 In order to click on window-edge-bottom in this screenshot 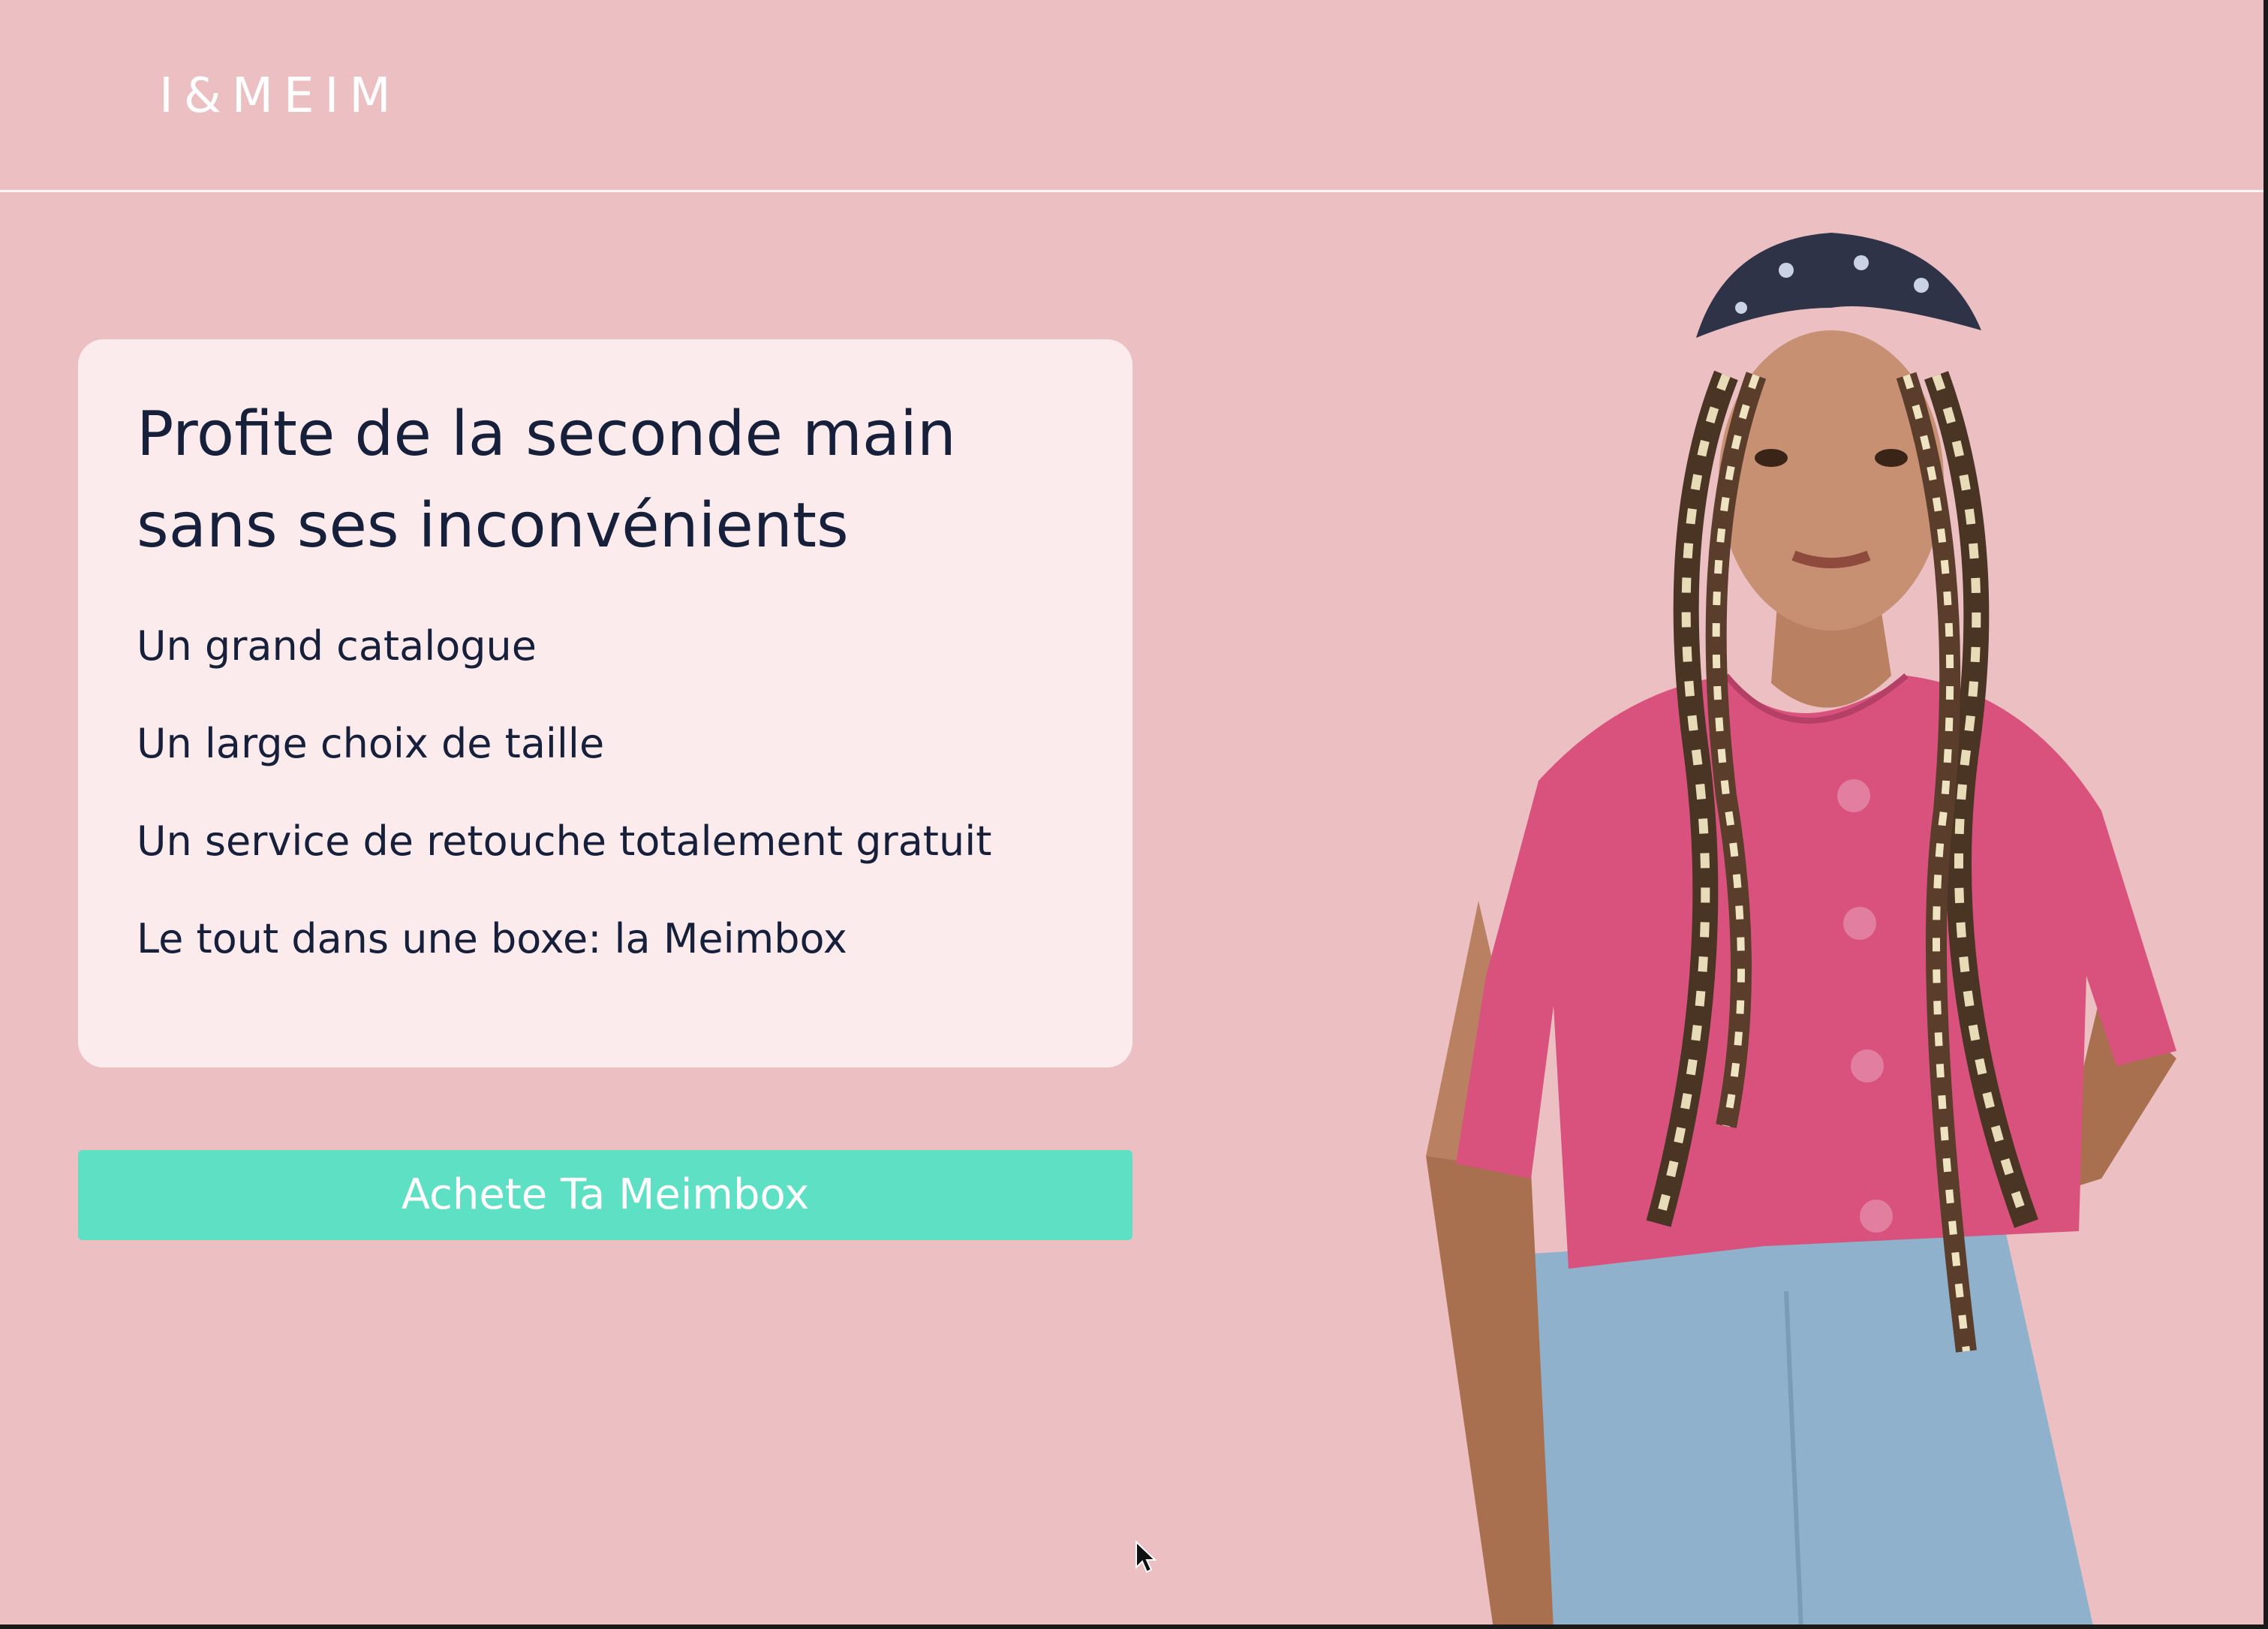, I will do `click(1134, 1626)`.